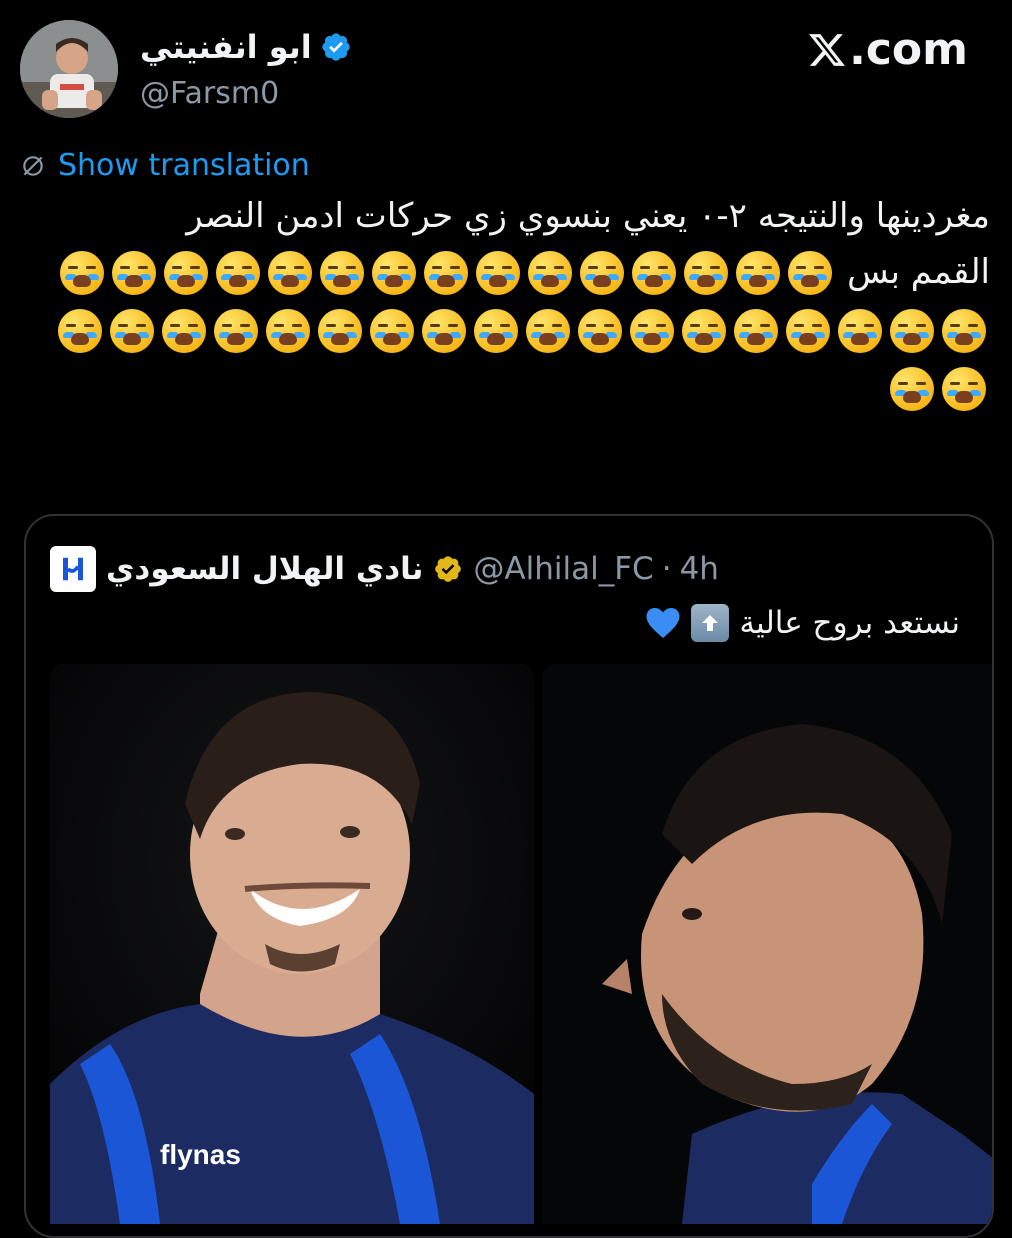 This screenshot has height=1238, width=1012. I want to click on quote-body: نستعد بروح عالية, so click(802, 623).